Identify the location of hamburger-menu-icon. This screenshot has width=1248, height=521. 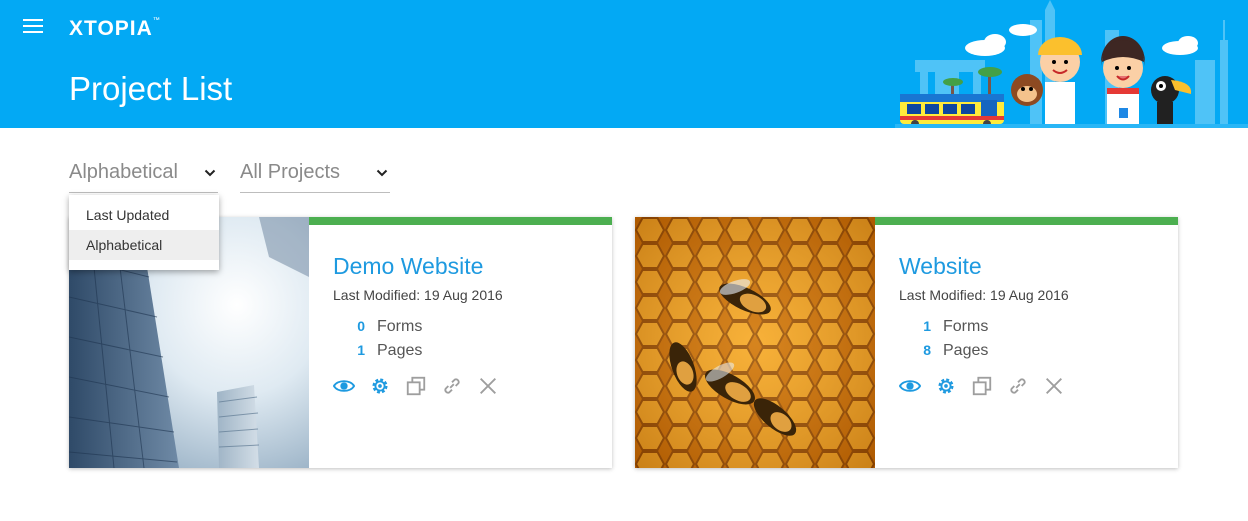
(33, 27).